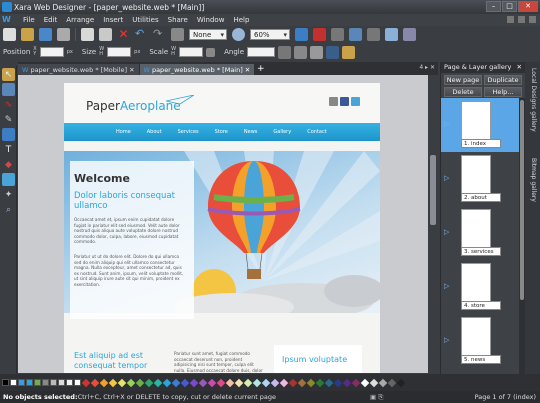 Image resolution: width=540 pixels, height=403 pixels. Describe the element at coordinates (45, 34) in the screenshot. I see `save-icon` at that location.